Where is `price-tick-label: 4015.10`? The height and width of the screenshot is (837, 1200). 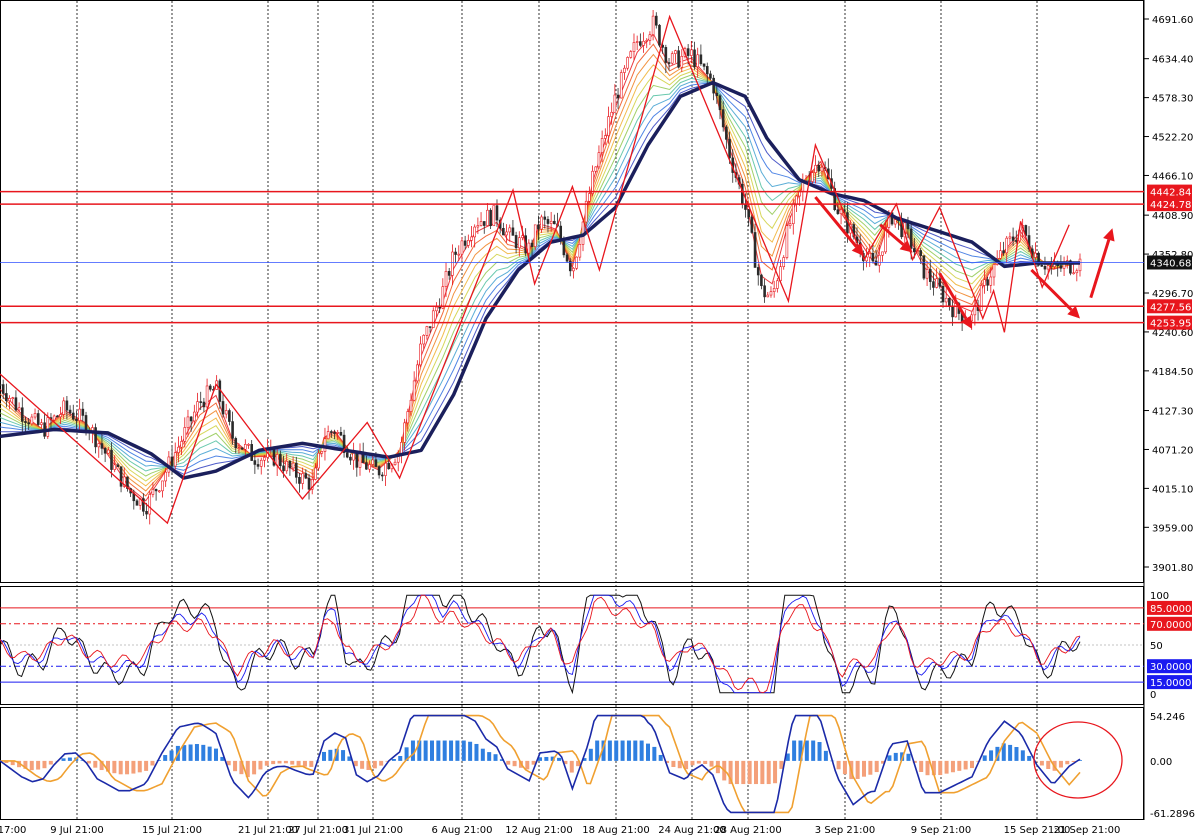
price-tick-label: 4015.10 is located at coordinates (1172, 489).